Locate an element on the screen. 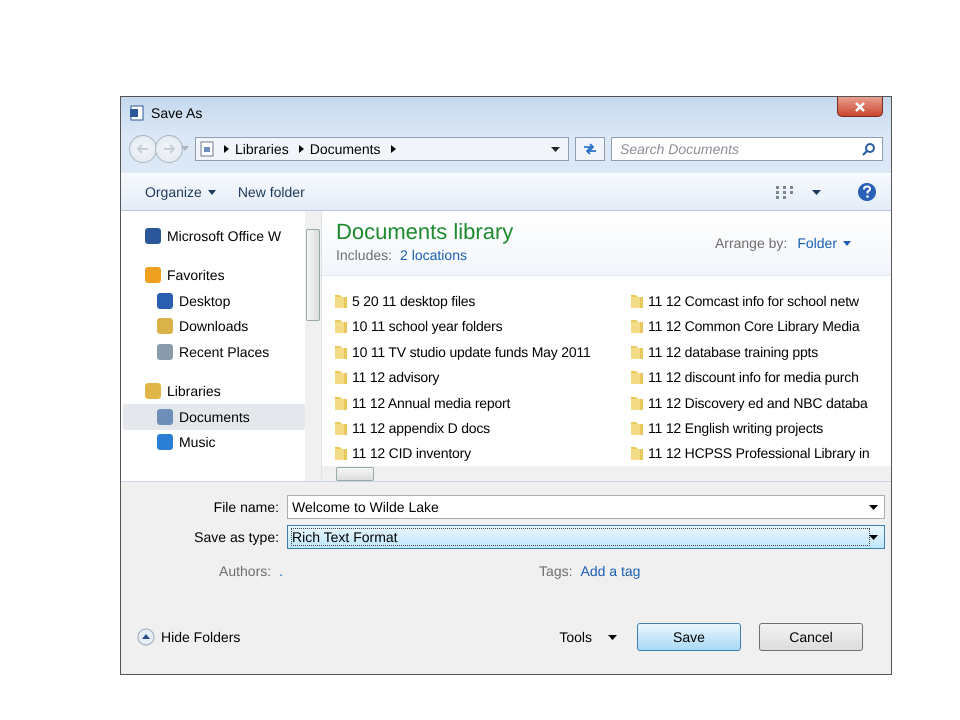 The width and height of the screenshot is (960, 720). folder-item: 11 12 HCPSS Professional Library in is located at coordinates (760, 453).